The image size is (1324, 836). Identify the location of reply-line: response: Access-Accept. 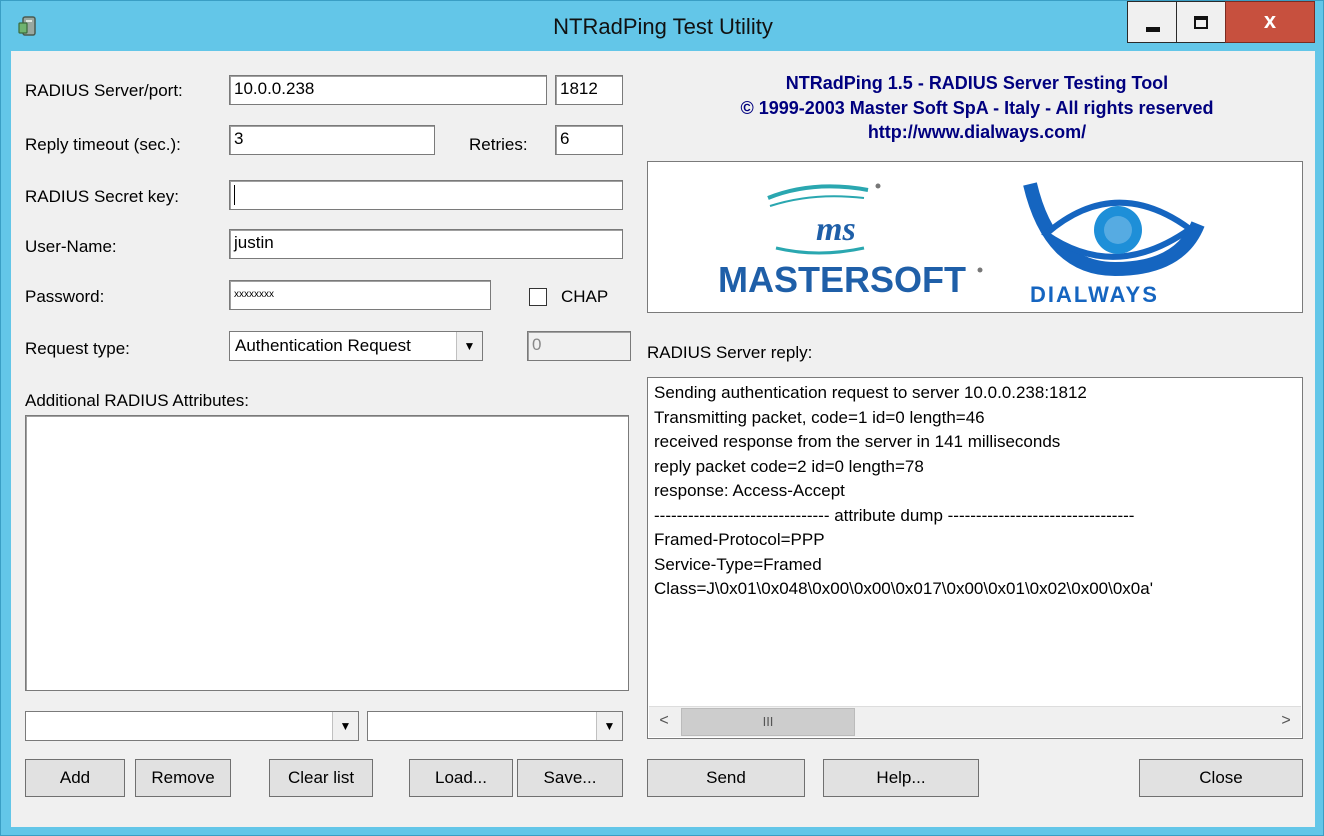
(749, 490).